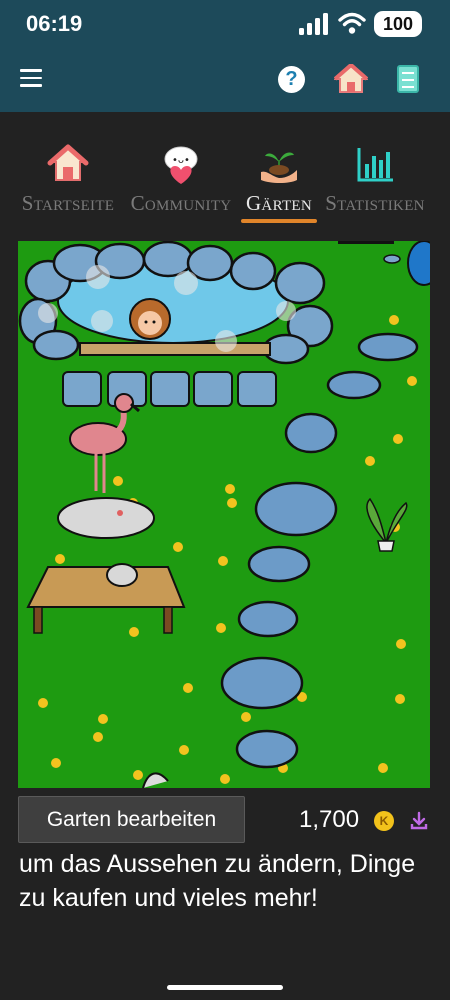 This screenshot has height=1000, width=450. What do you see at coordinates (352, 23) in the screenshot?
I see `wifi-icon` at bounding box center [352, 23].